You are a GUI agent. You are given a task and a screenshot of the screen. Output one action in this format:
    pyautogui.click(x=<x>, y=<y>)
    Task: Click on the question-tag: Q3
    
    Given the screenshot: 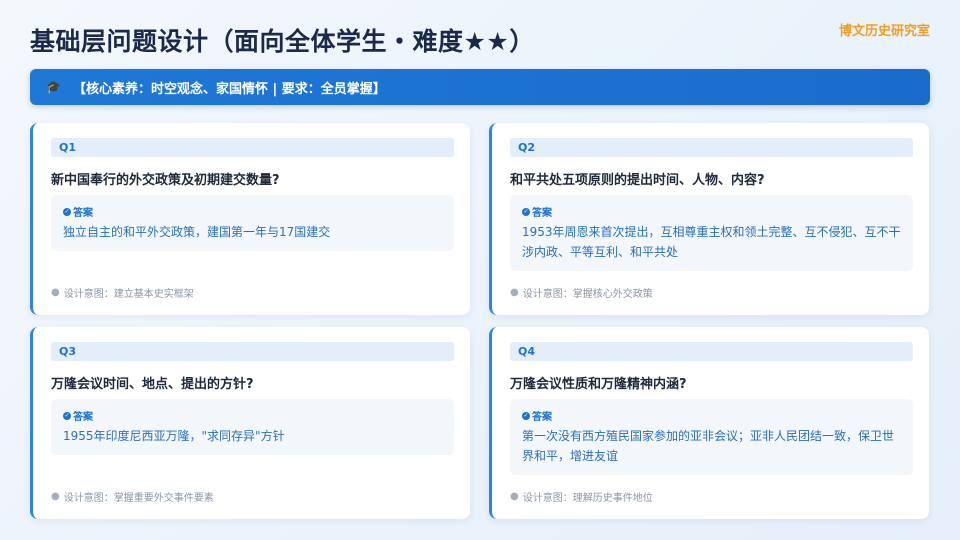 What is the action you would take?
    pyautogui.click(x=252, y=351)
    